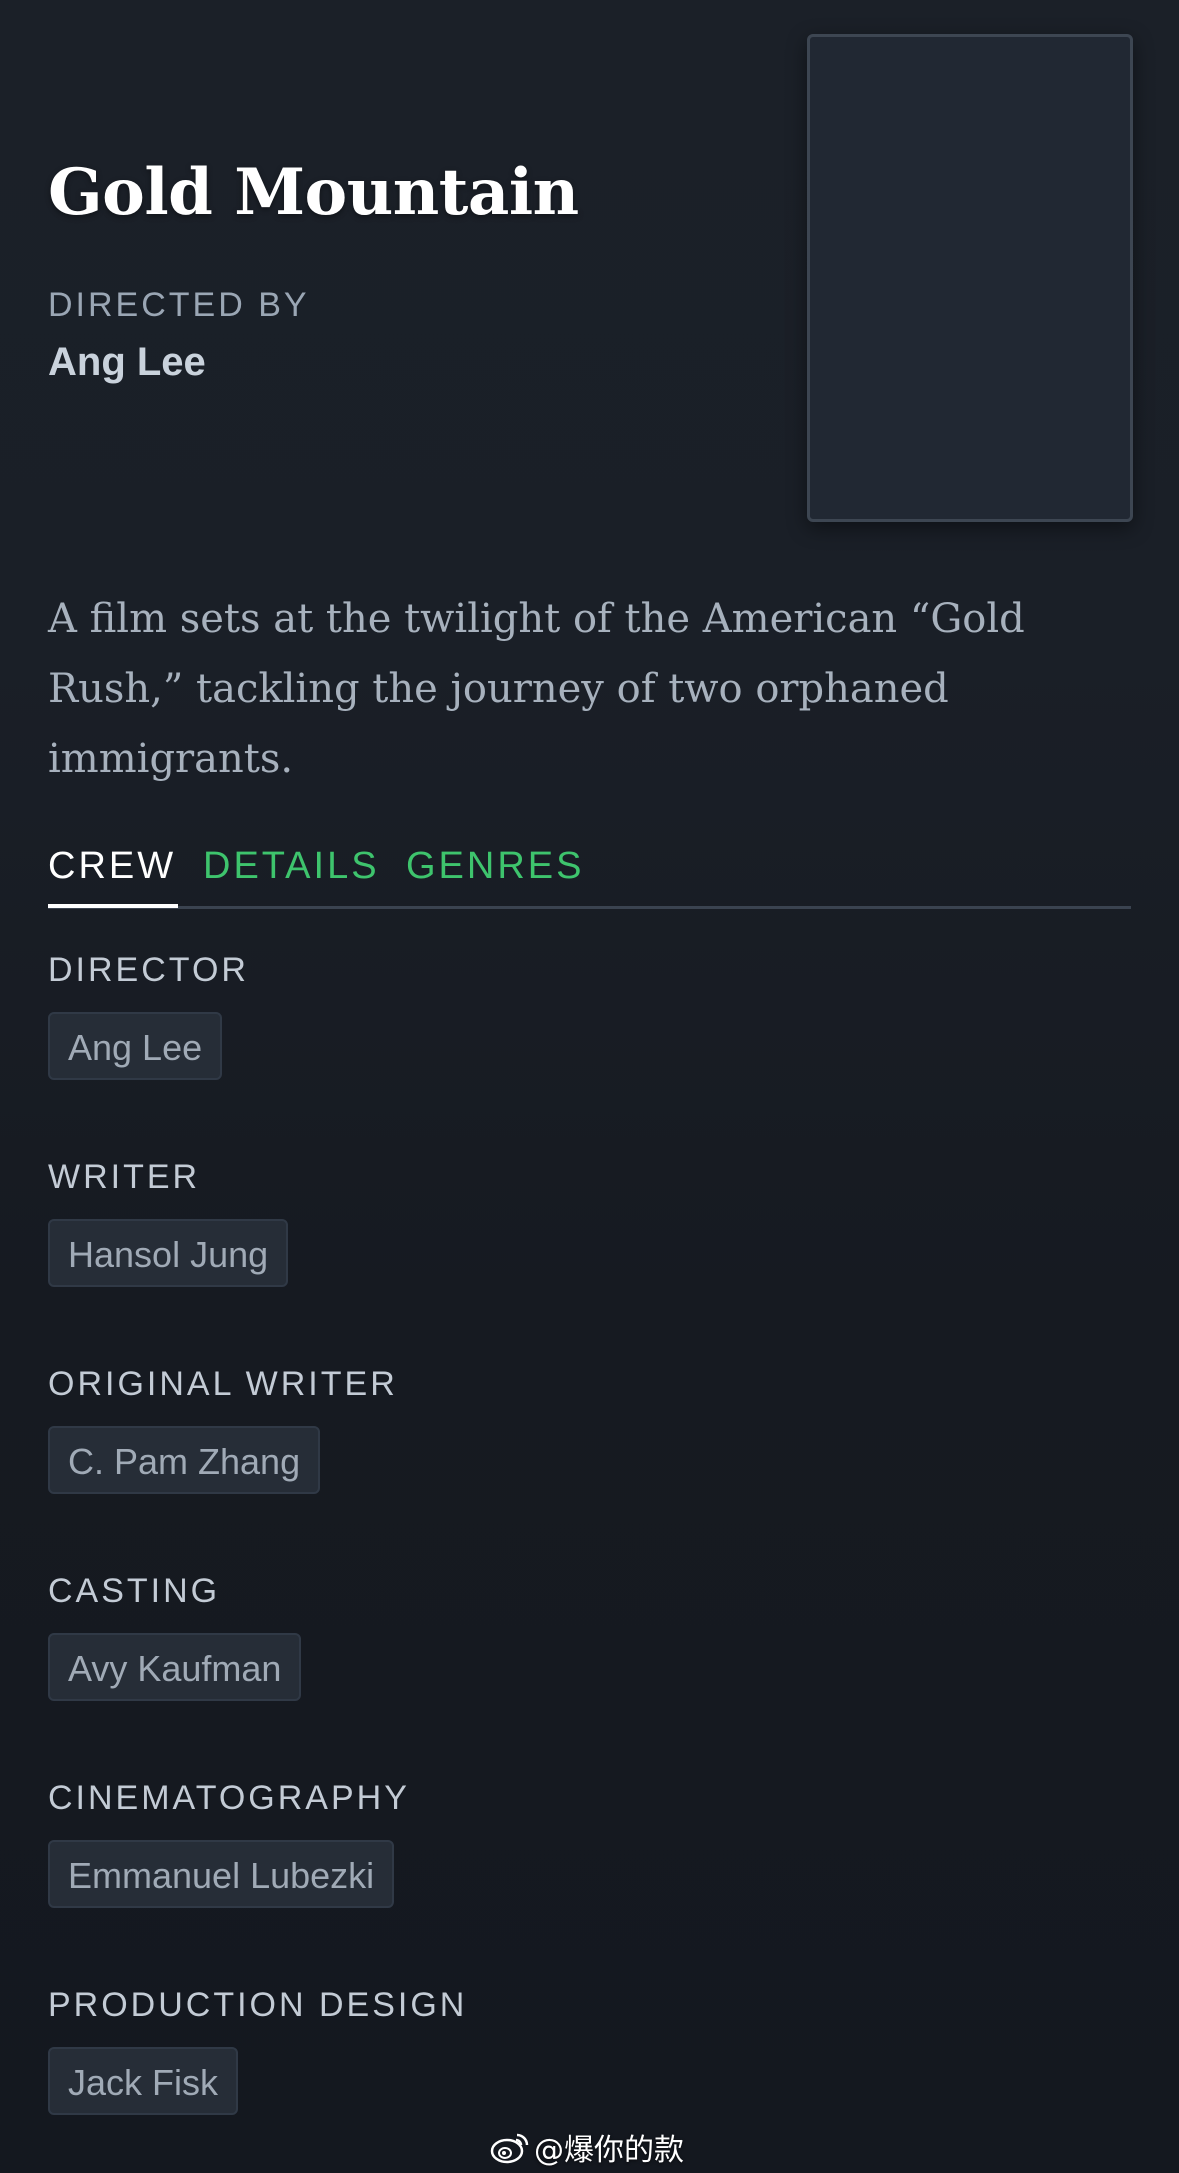 The image size is (1179, 2173). Describe the element at coordinates (175, 1667) in the screenshot. I see `crew-person-chip: Avy Kaufman` at that location.